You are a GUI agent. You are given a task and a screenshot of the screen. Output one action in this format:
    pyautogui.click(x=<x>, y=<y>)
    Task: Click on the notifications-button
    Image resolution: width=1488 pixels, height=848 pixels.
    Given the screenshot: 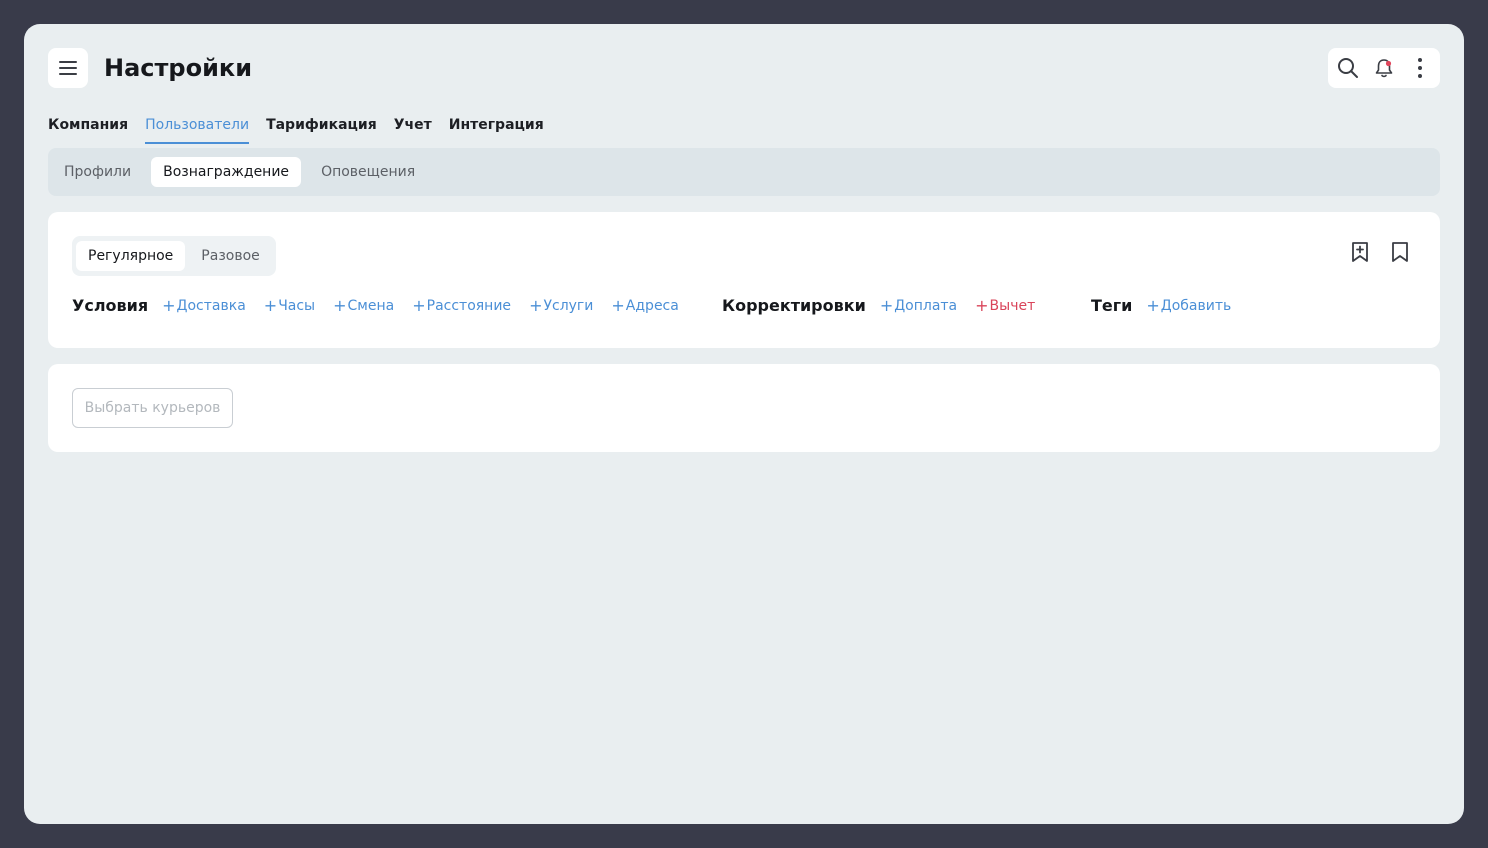 What is the action you would take?
    pyautogui.click(x=1384, y=68)
    